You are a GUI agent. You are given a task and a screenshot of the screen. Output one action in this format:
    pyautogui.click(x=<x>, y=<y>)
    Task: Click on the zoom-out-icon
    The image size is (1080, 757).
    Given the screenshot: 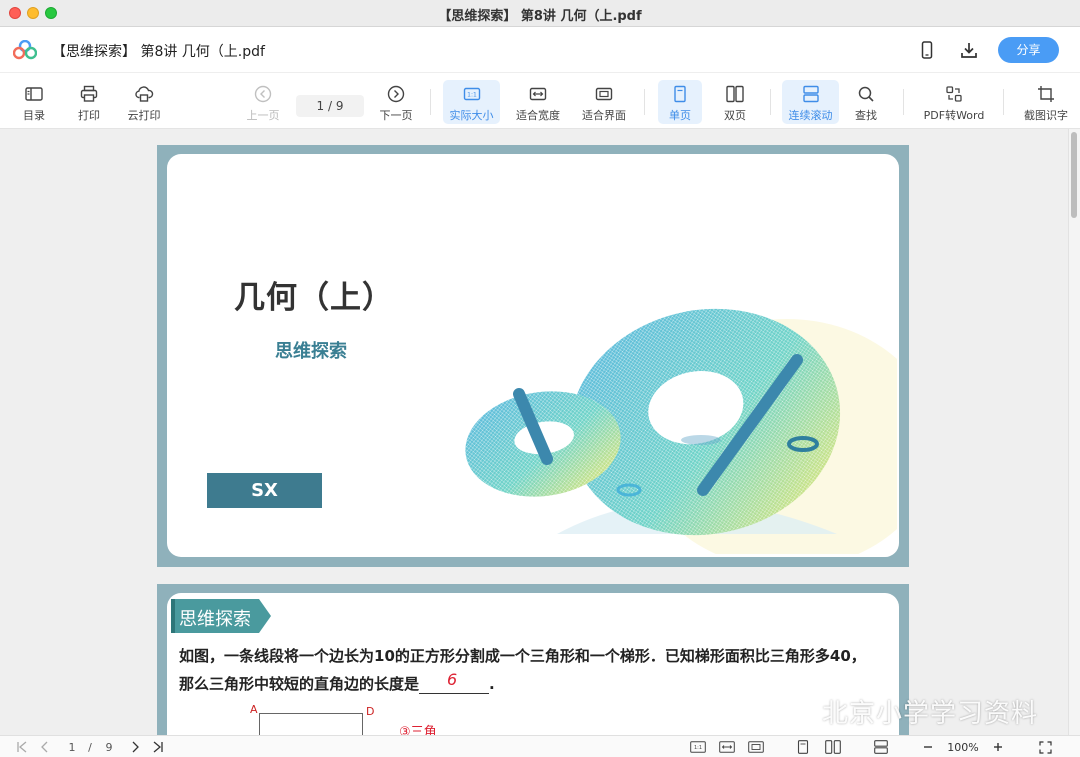 What is the action you would take?
    pyautogui.click(x=928, y=747)
    